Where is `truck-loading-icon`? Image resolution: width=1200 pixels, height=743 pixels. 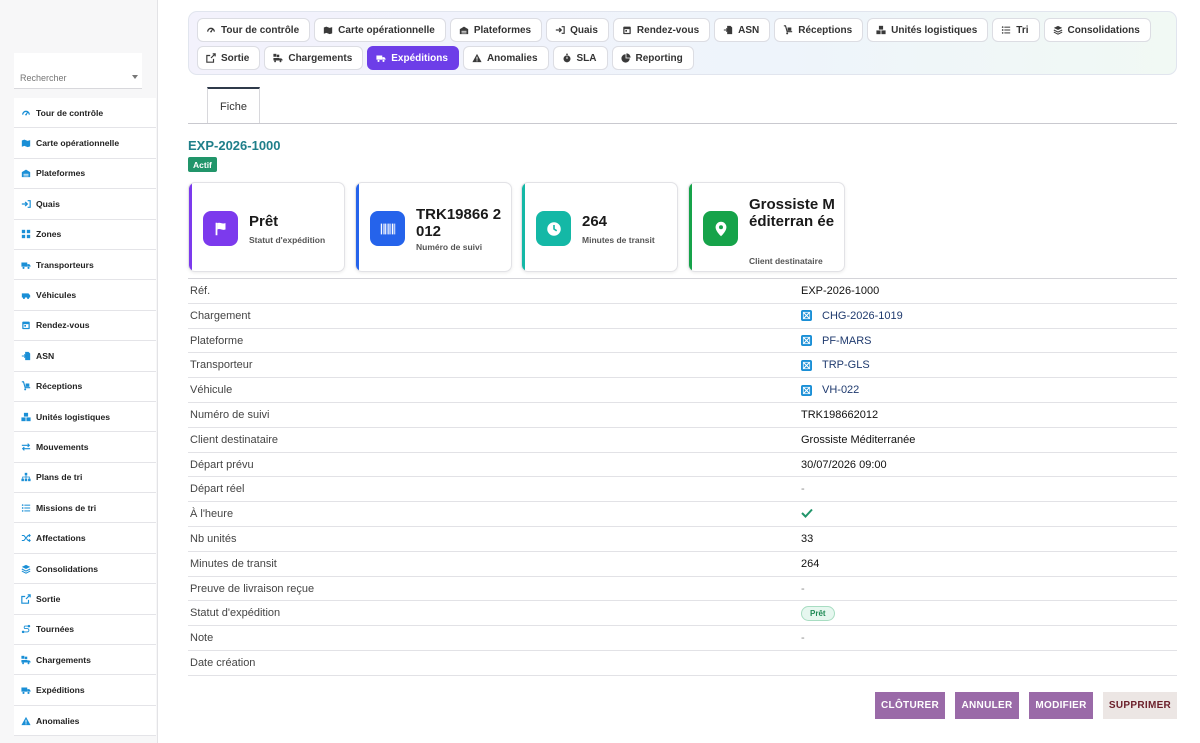
truck-loading-icon is located at coordinates (278, 58).